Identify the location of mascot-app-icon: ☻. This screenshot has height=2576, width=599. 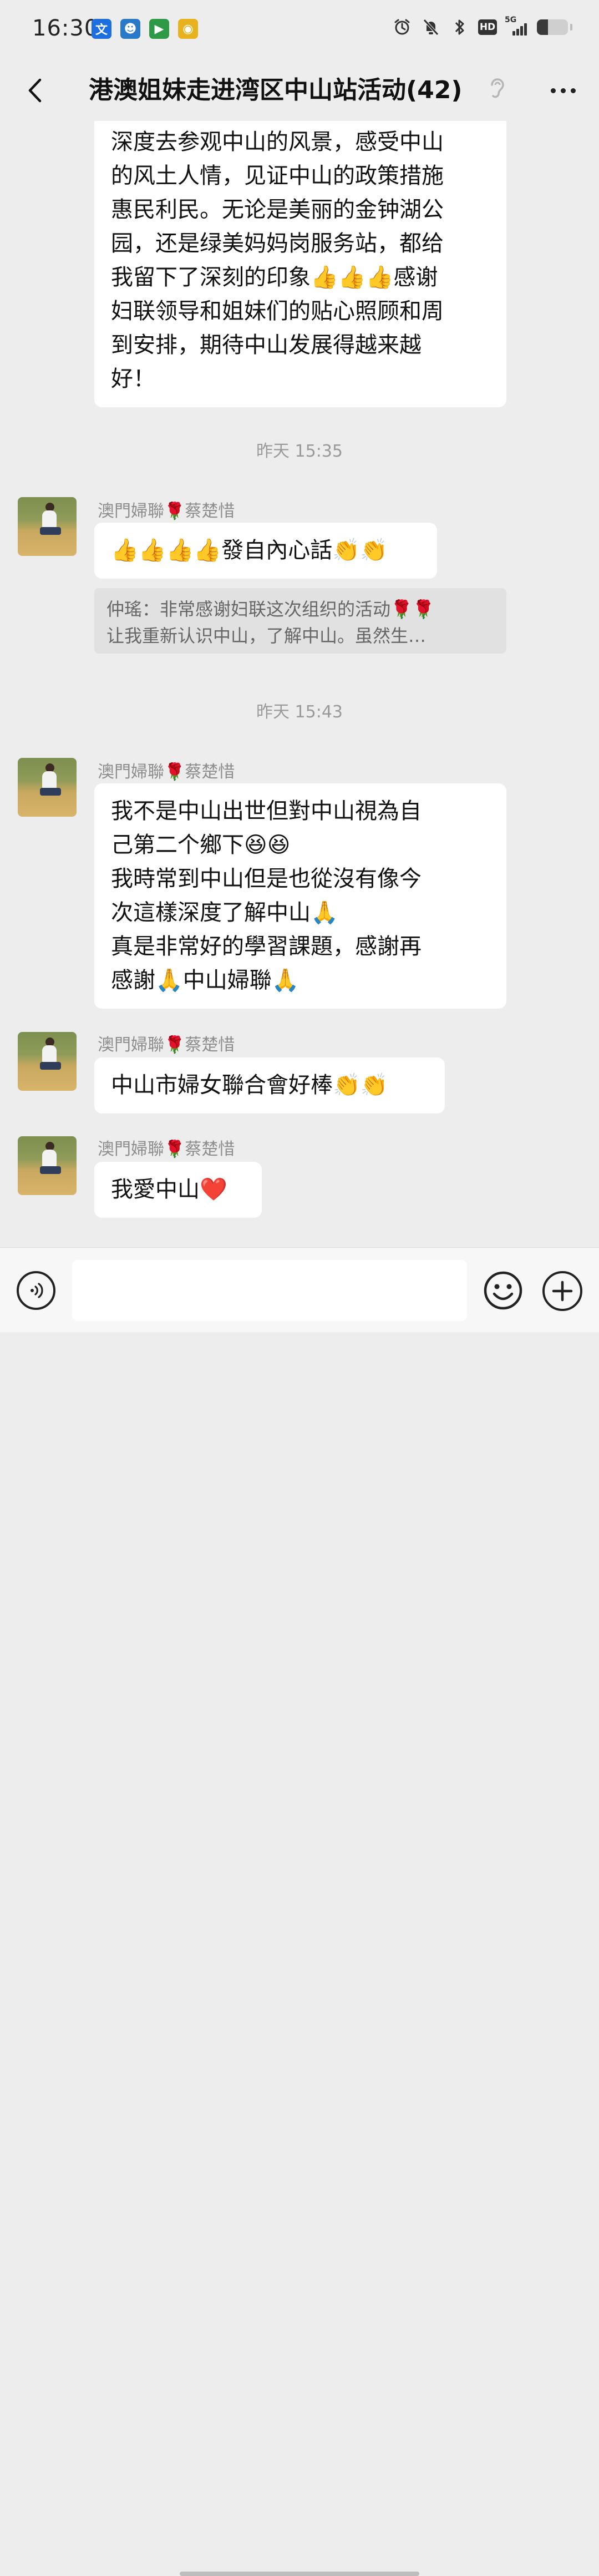
(130, 29).